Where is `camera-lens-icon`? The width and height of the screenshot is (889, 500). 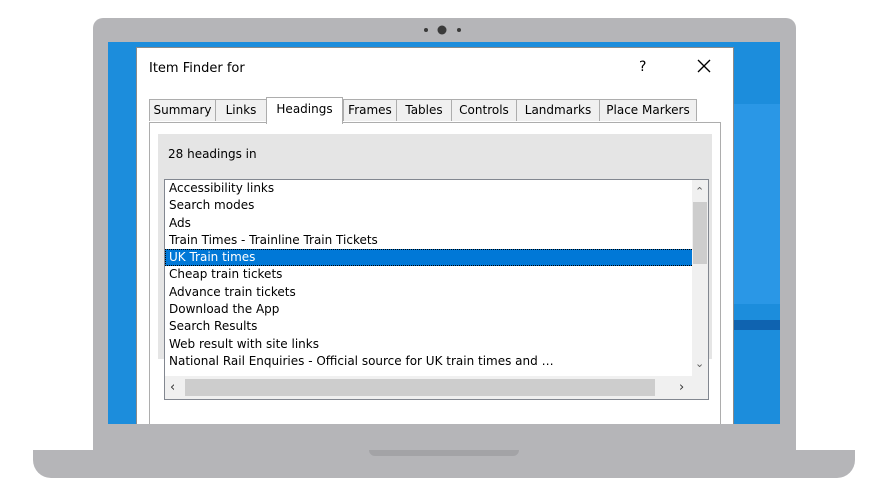 camera-lens-icon is located at coordinates (442, 30).